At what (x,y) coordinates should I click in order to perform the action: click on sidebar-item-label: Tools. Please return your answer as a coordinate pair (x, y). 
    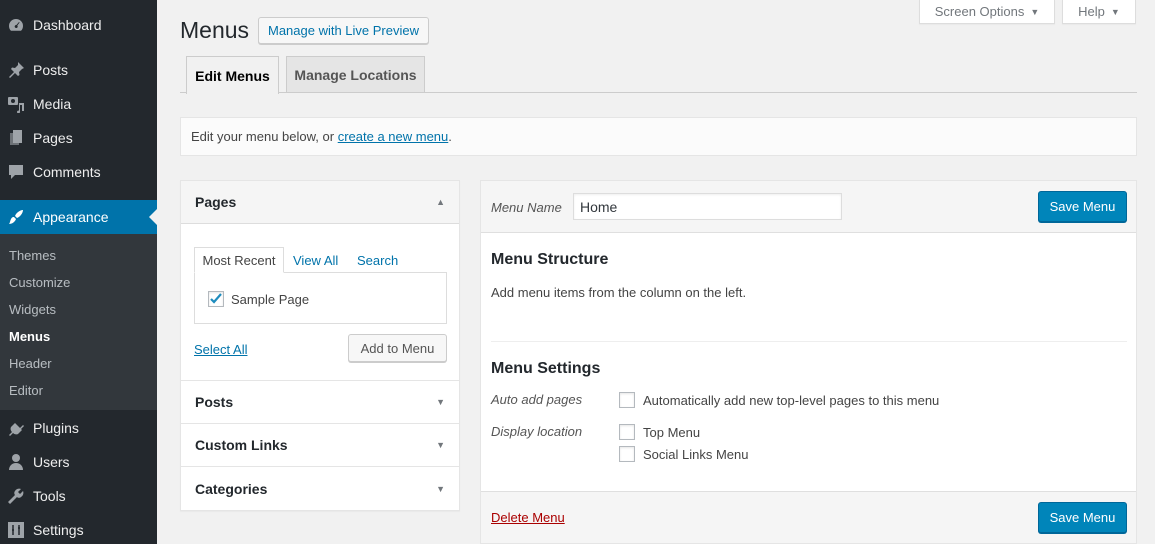
    Looking at the image, I should click on (49, 496).